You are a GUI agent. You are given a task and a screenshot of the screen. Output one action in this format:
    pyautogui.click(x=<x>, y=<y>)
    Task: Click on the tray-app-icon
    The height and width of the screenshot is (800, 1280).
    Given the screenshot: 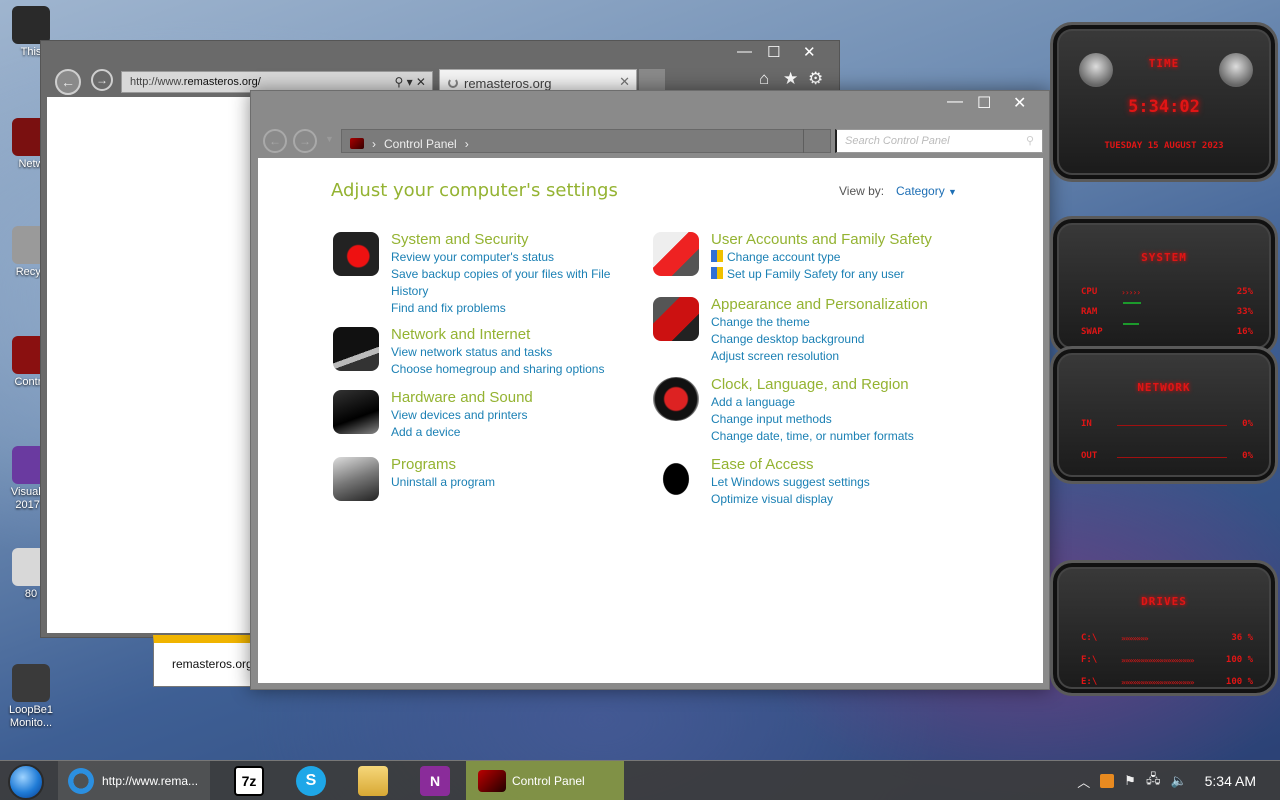 What is the action you would take?
    pyautogui.click(x=1107, y=781)
    